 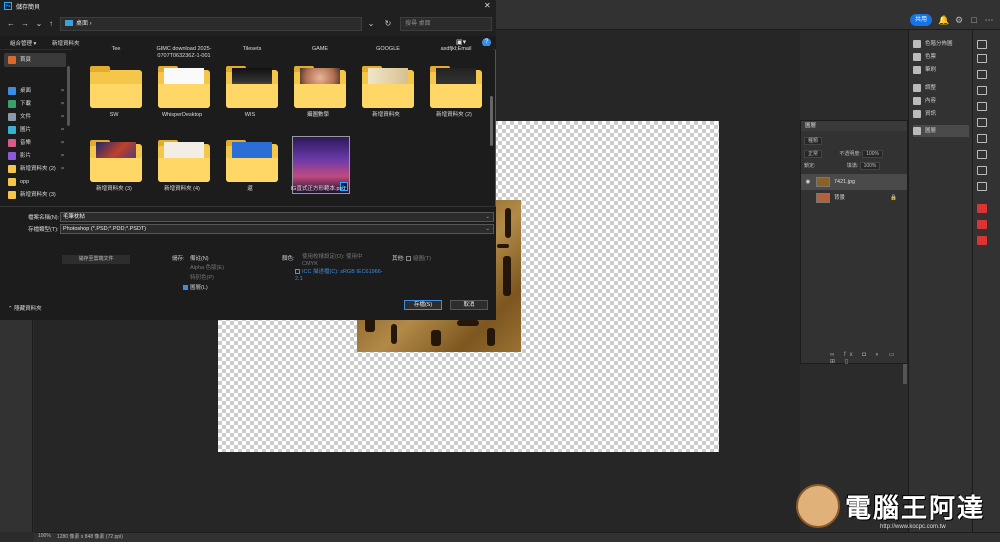 I want to click on nav-item-newfolder2: 新增資料夾 (2) ⌗, so click(x=35, y=169).